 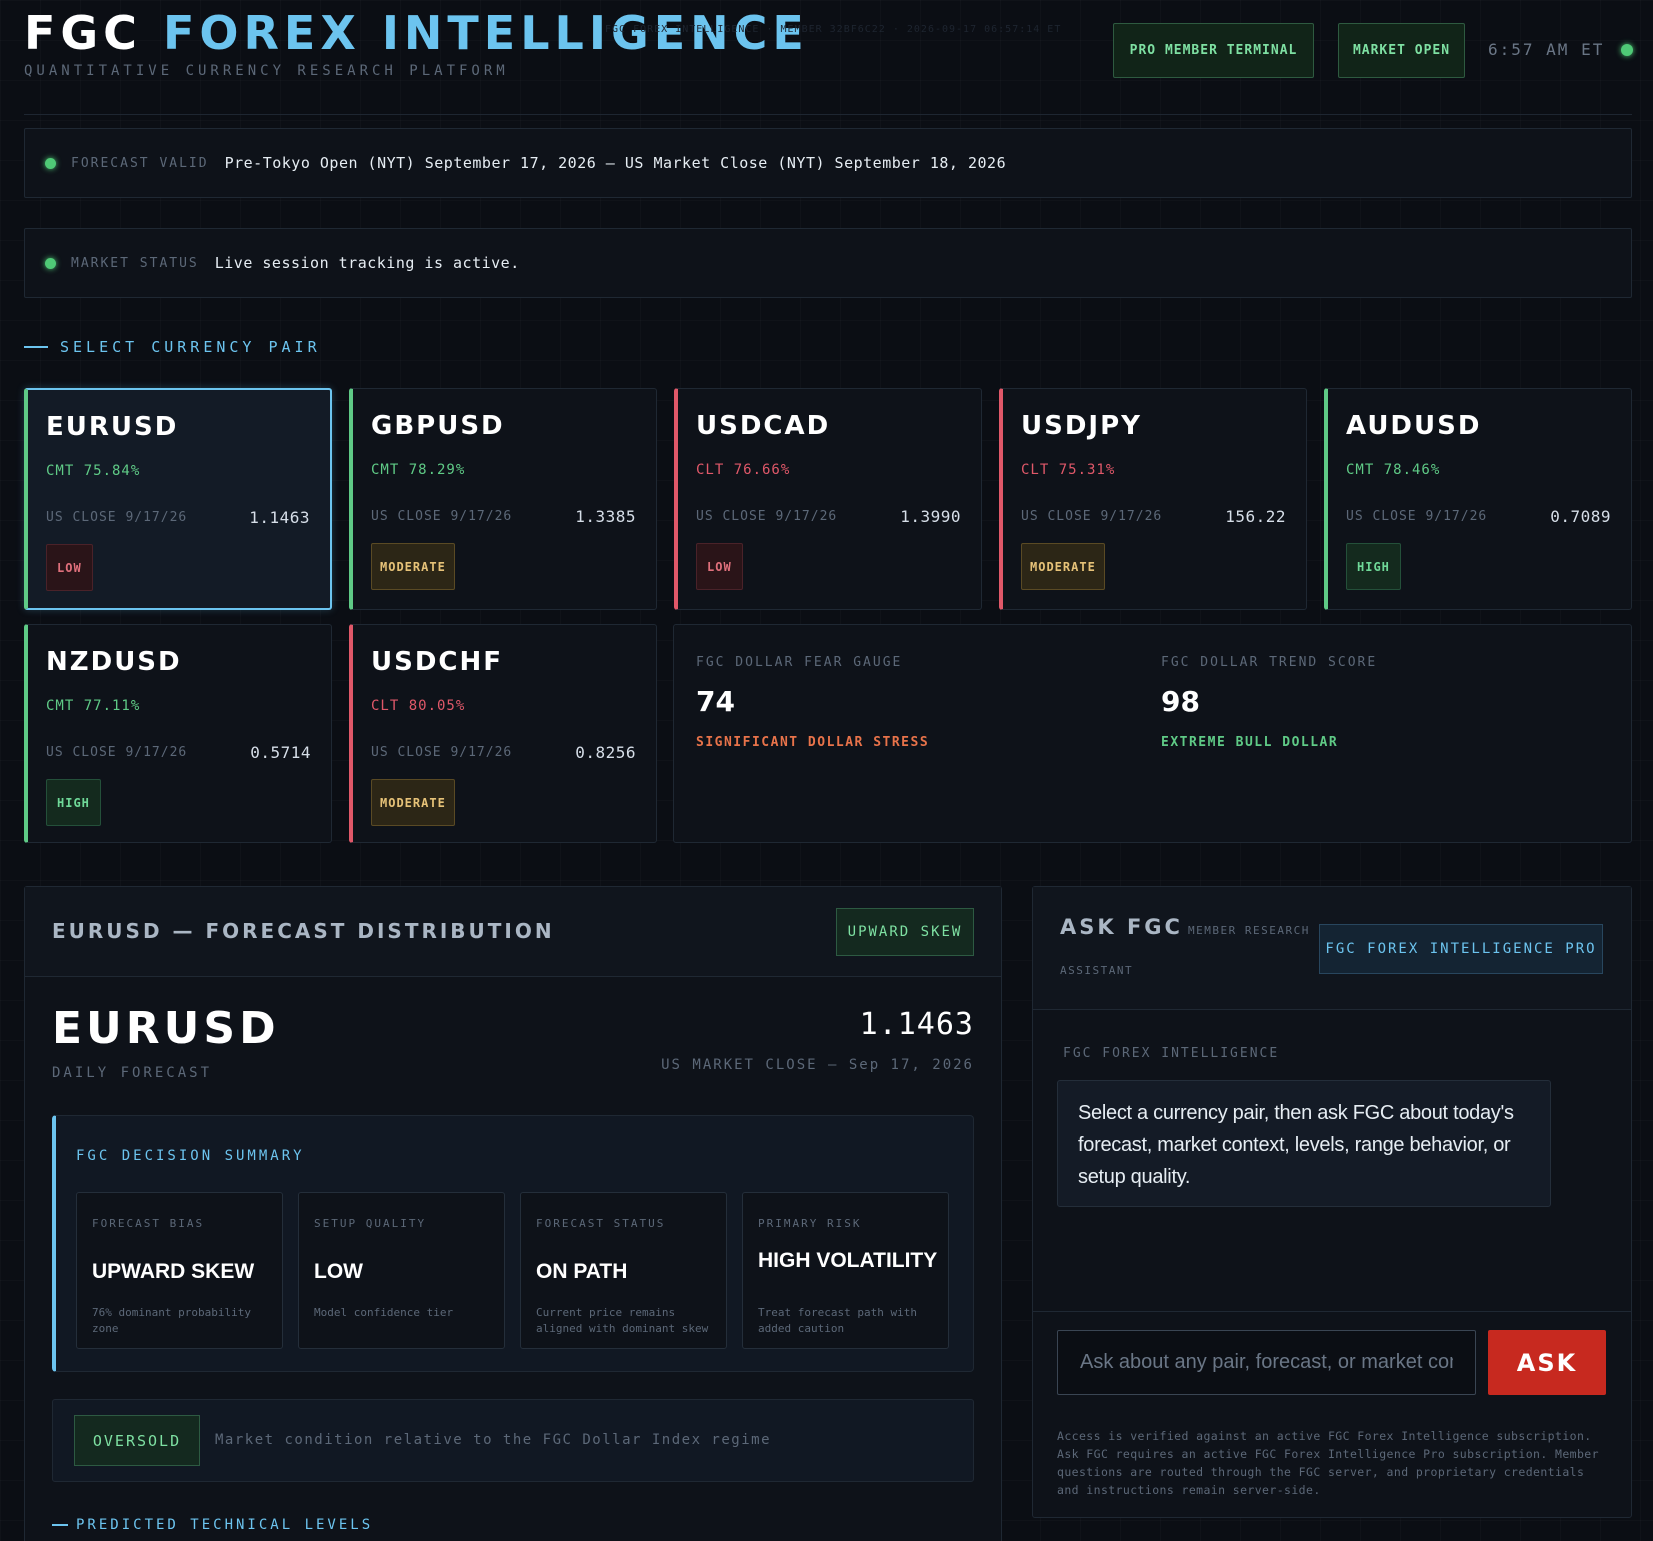 What do you see at coordinates (1627, 50) in the screenshot?
I see `live-indicator-icon` at bounding box center [1627, 50].